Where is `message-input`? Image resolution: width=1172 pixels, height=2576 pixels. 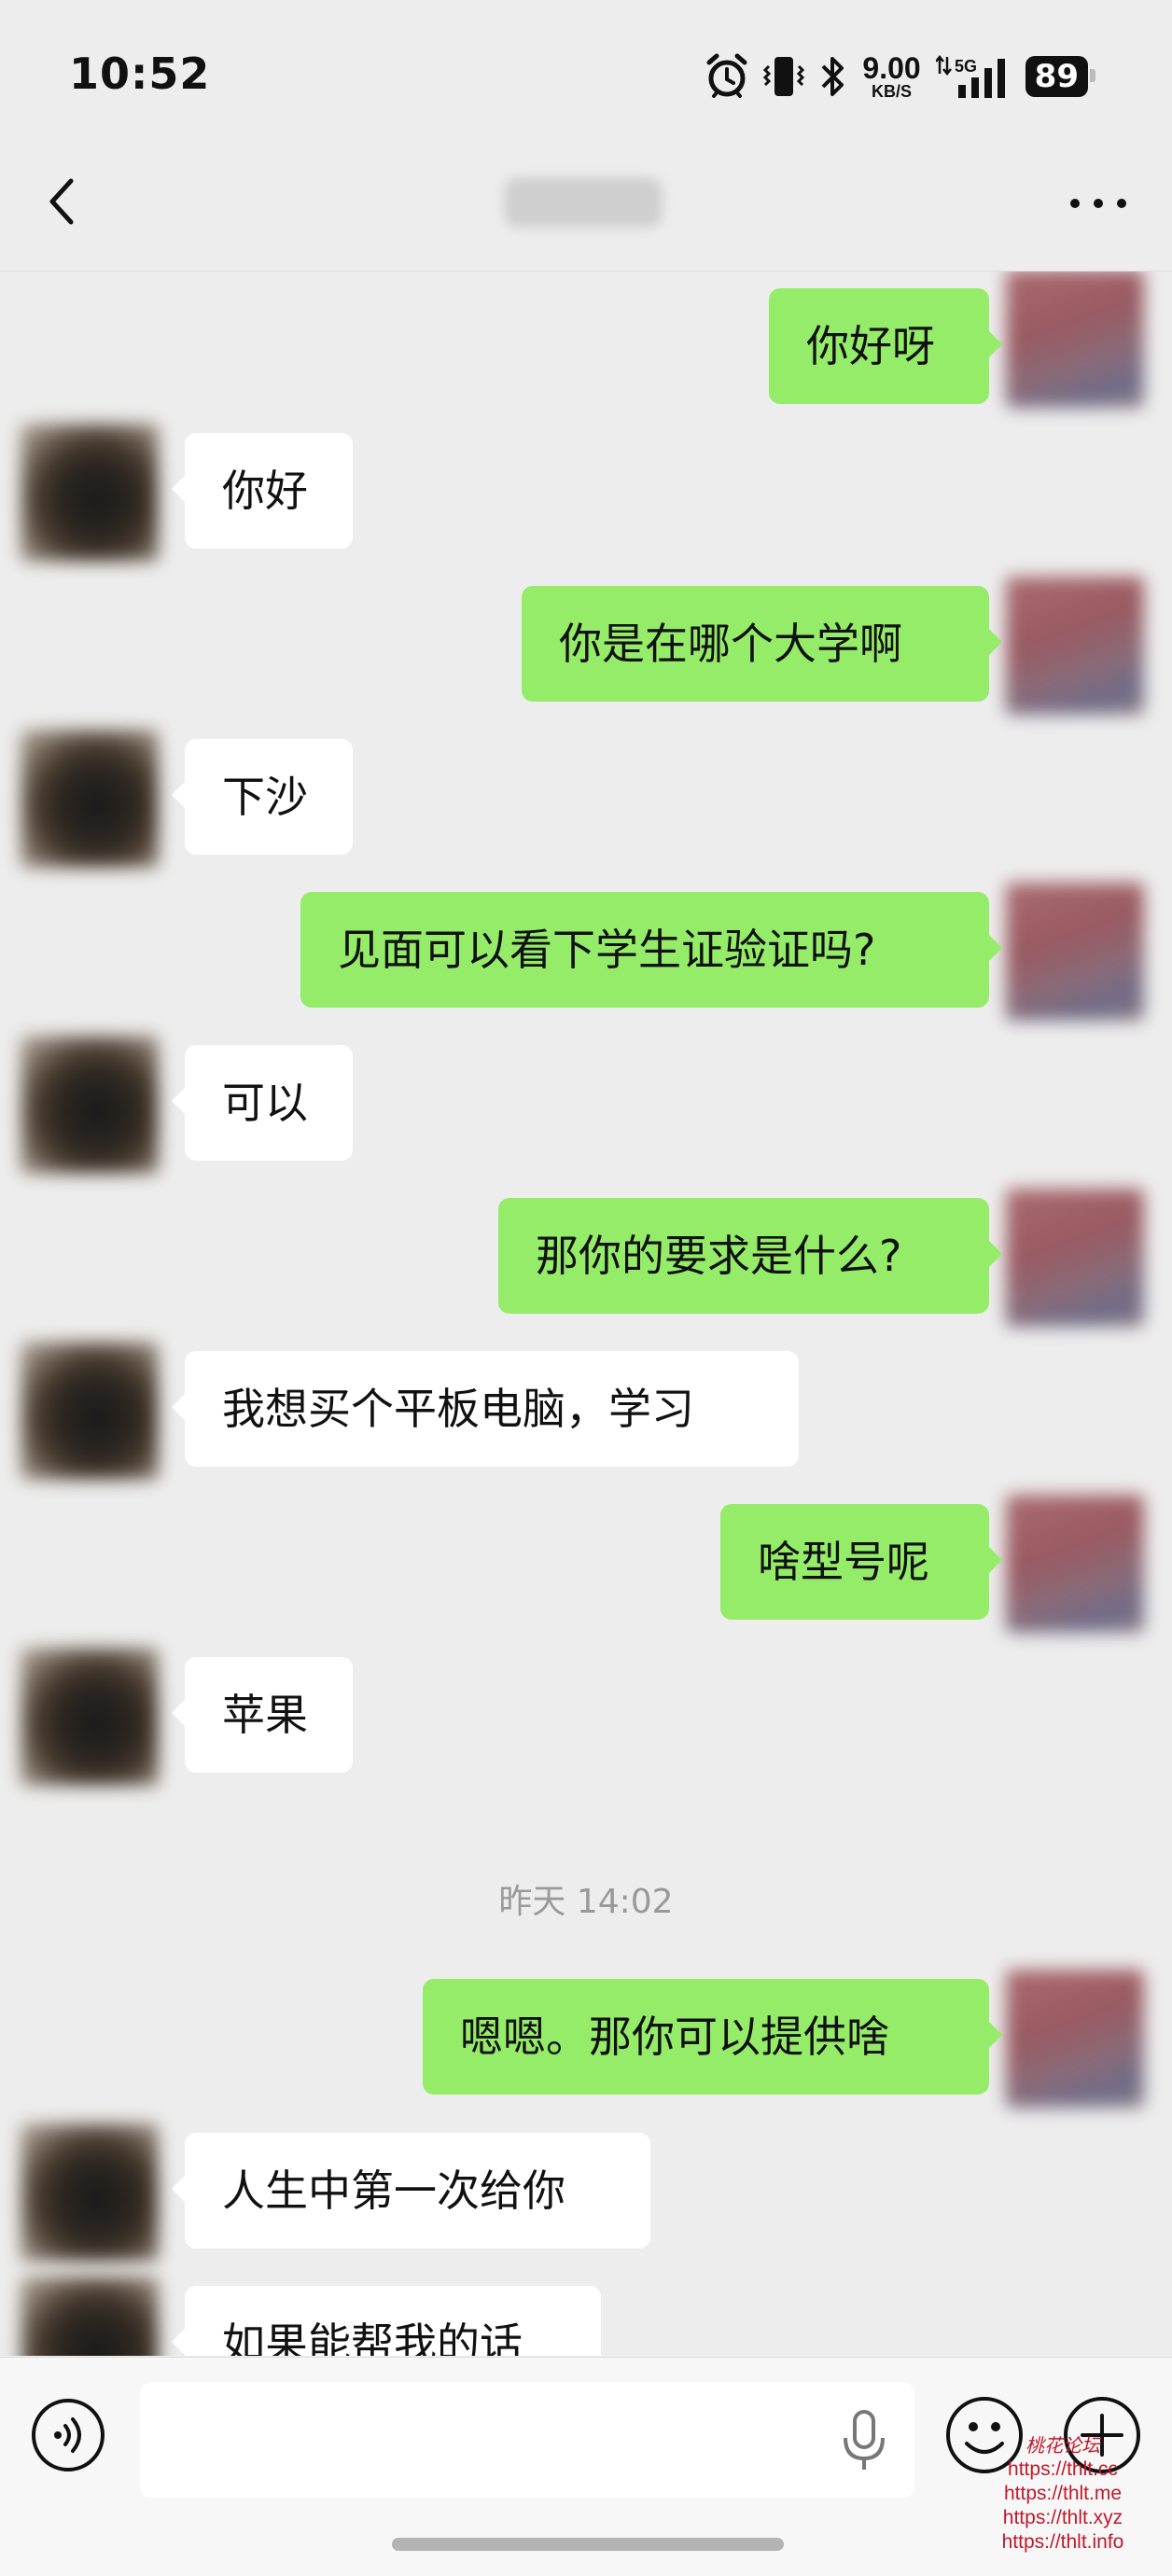 message-input is located at coordinates (527, 2440).